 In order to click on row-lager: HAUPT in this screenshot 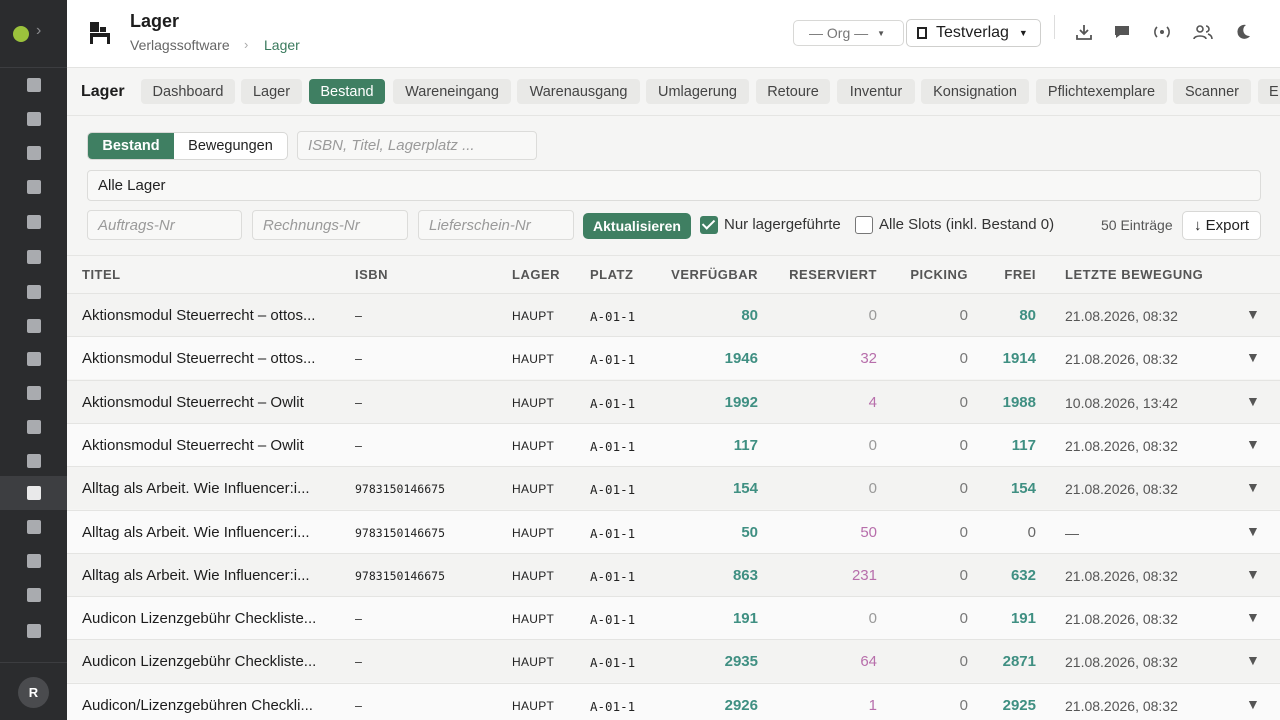, I will do `click(533, 619)`.